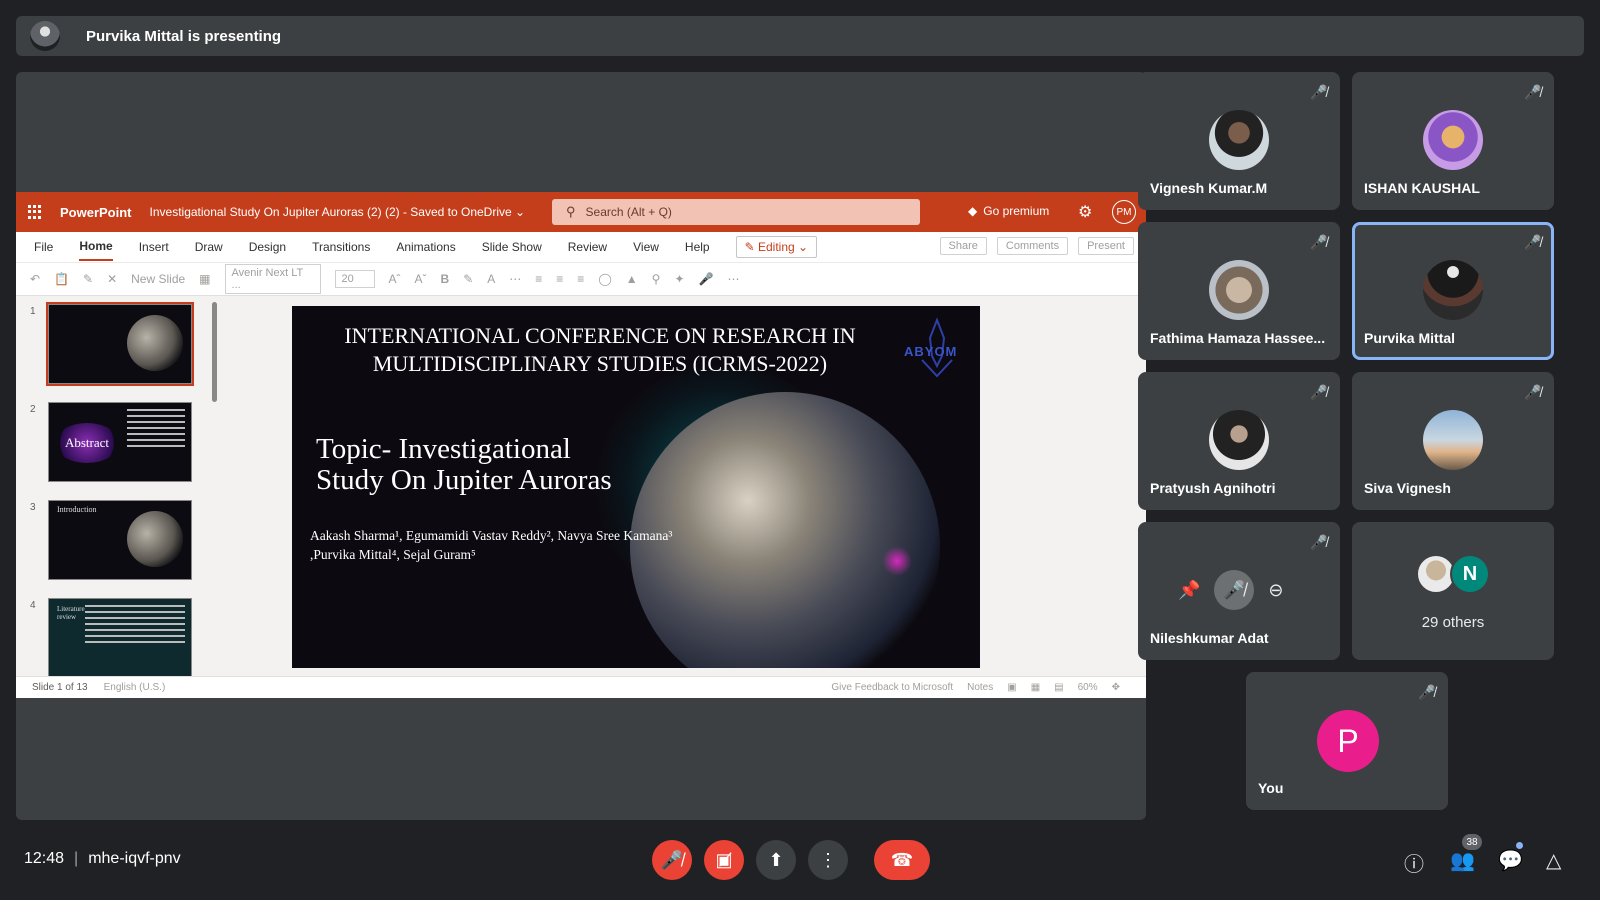 The height and width of the screenshot is (900, 1600). I want to click on normal-view-icon: ▣, so click(1011, 687).